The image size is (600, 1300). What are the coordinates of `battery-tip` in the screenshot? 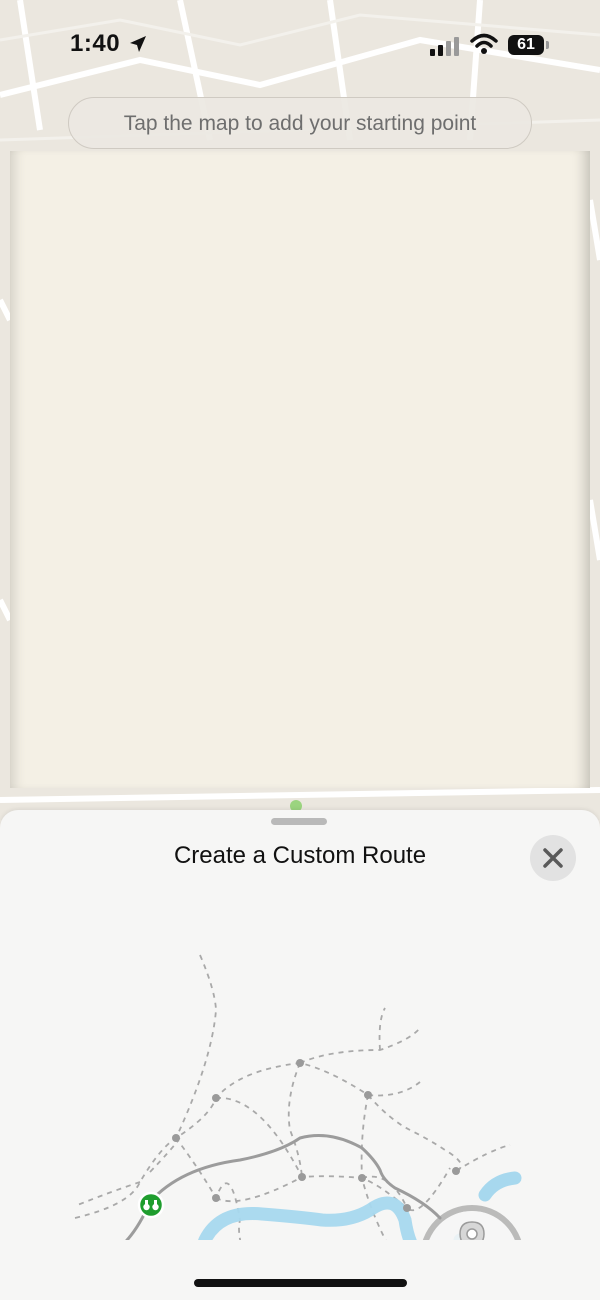 It's located at (547, 45).